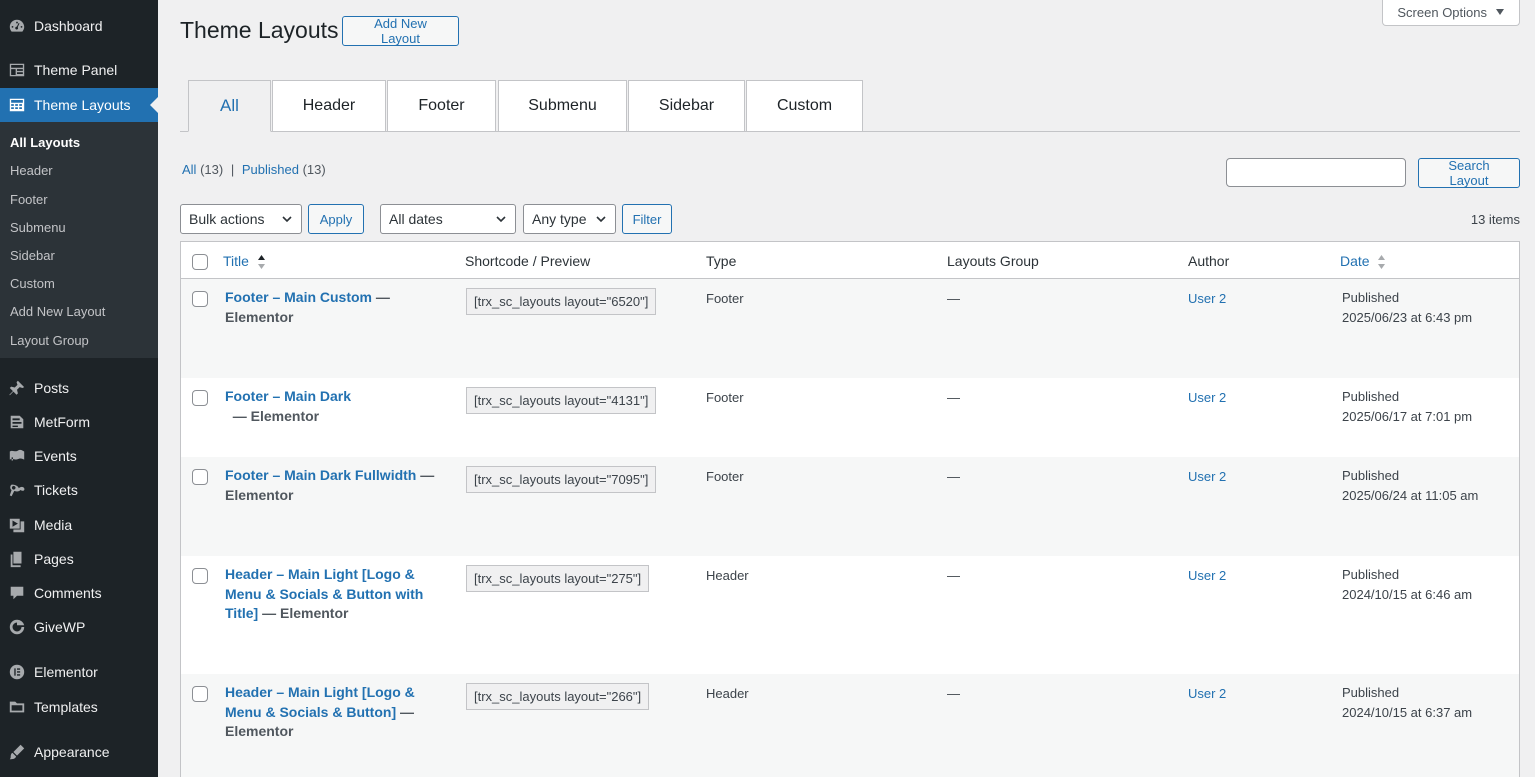 Image resolution: width=1535 pixels, height=777 pixels. What do you see at coordinates (32, 255) in the screenshot?
I see `submenu-sidebar: Sidebar` at bounding box center [32, 255].